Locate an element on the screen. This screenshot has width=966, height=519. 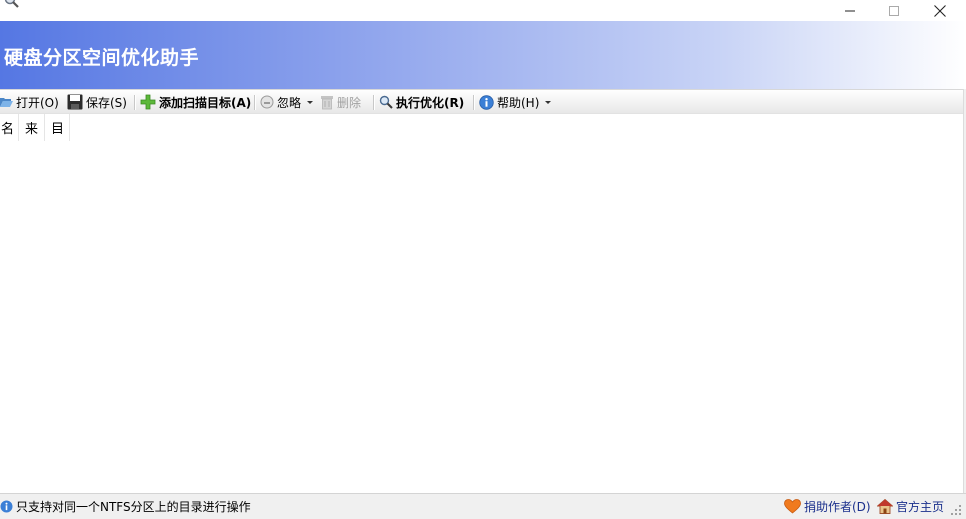
homepage-link: 官方主页 is located at coordinates (910, 506).